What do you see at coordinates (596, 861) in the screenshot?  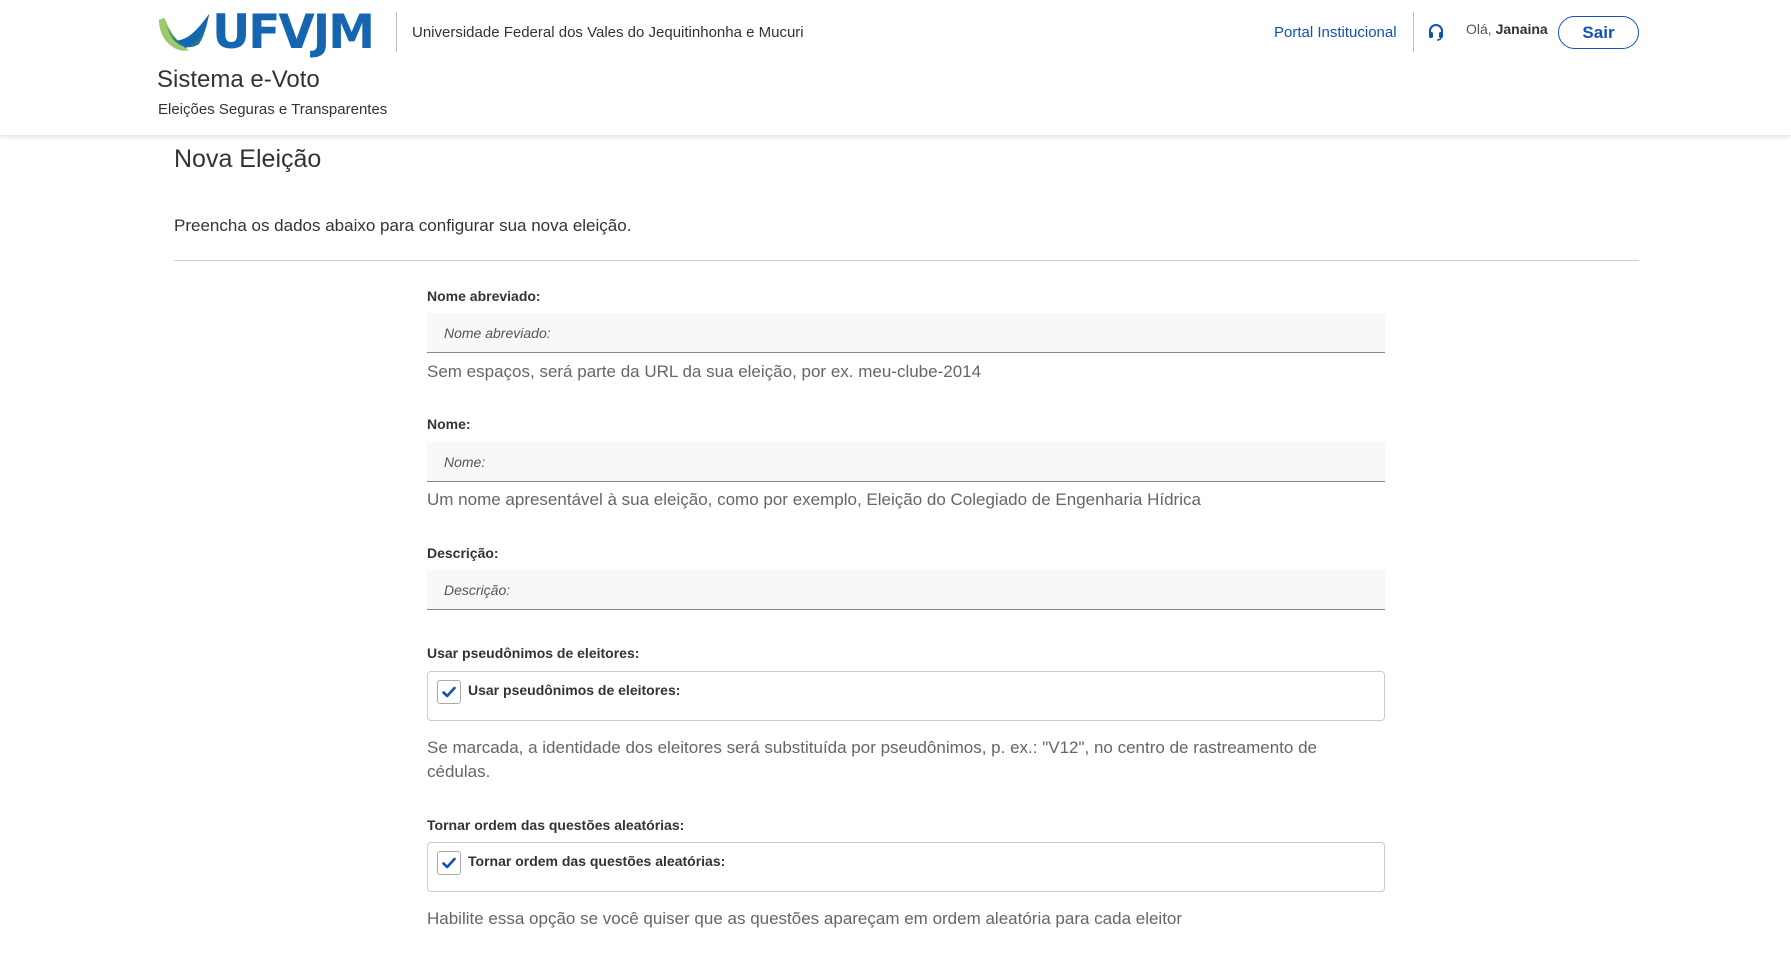 I see `random-order-checkbox-label: Tornar ordem das questões aleatórias:` at bounding box center [596, 861].